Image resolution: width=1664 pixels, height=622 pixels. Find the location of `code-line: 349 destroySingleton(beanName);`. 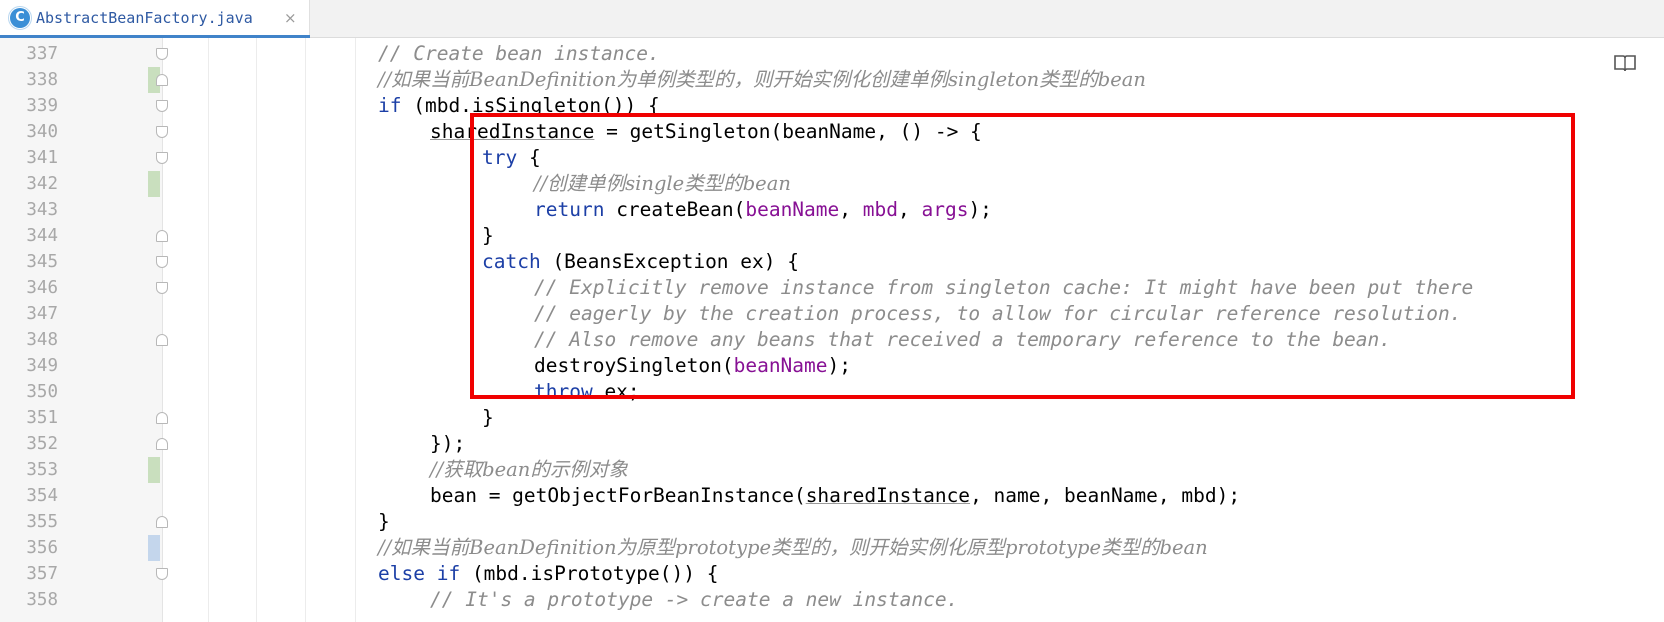

code-line: 349 destroySingleton(beanName); is located at coordinates (832, 366).